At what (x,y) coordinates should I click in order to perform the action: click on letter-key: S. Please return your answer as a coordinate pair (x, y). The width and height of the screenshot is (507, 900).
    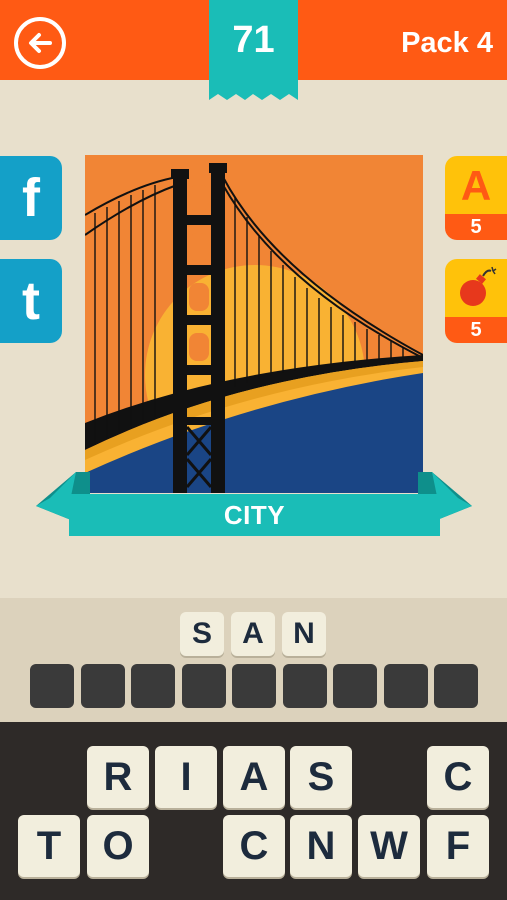
    Looking at the image, I should click on (321, 777).